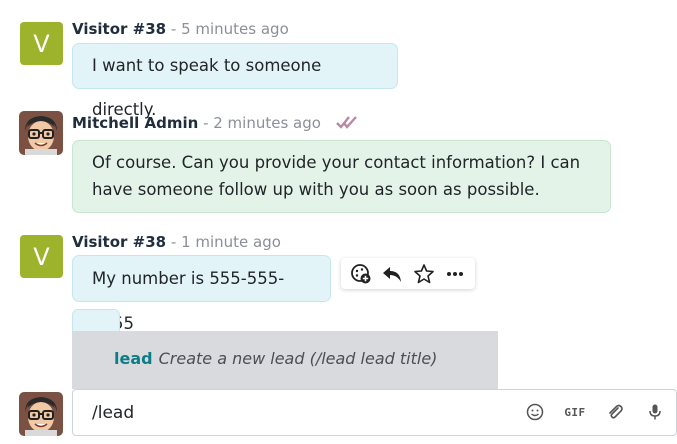  I want to click on message-time: 5 minutes ago, so click(235, 29).